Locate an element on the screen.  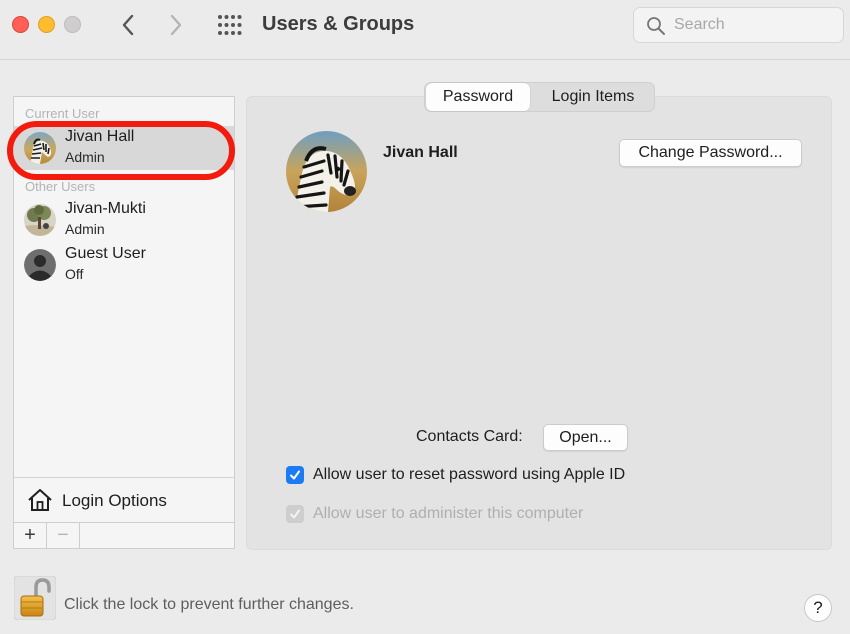
window-title: Users & Groups is located at coordinates (338, 24).